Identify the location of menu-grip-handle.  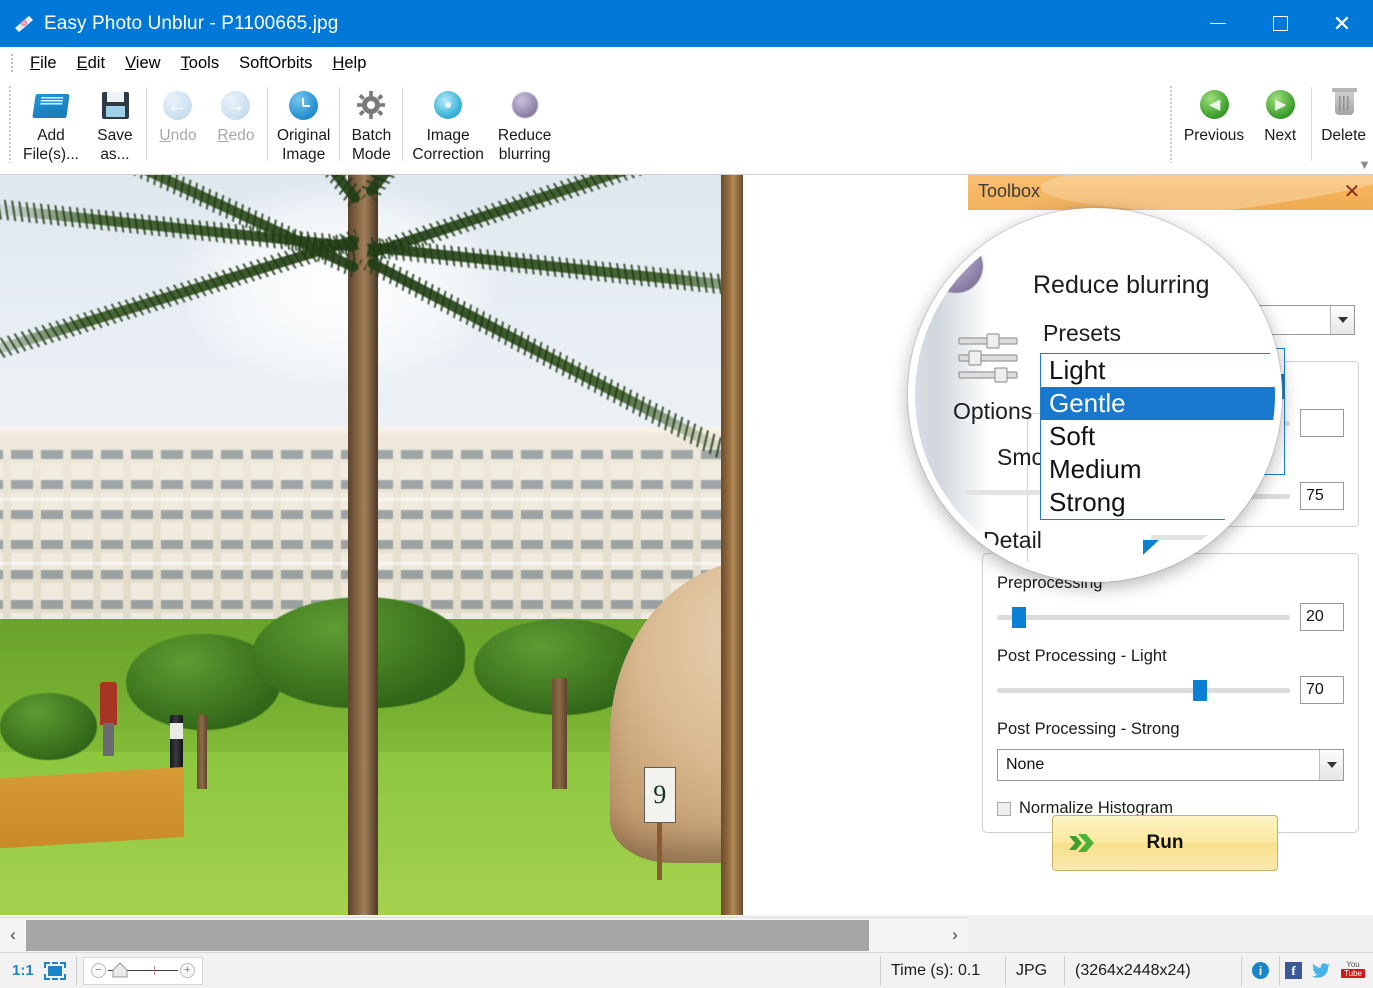
(12, 63).